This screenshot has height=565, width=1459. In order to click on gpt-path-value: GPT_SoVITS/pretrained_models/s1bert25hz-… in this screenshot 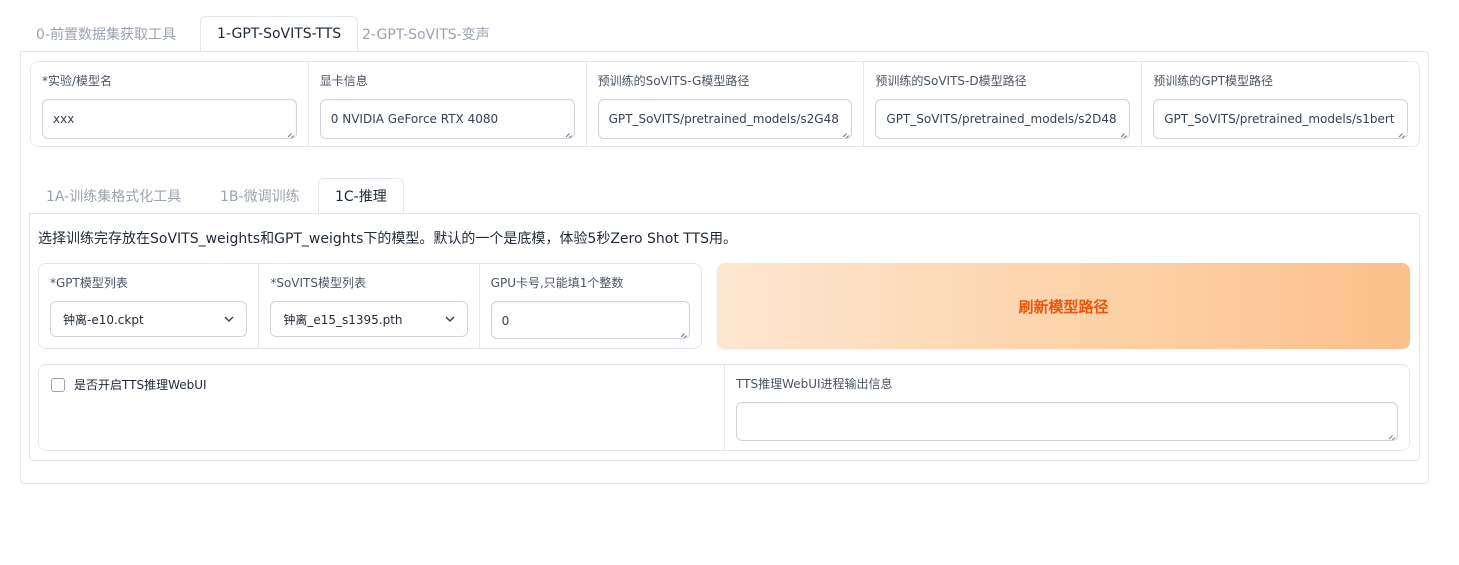, I will do `click(1279, 119)`.